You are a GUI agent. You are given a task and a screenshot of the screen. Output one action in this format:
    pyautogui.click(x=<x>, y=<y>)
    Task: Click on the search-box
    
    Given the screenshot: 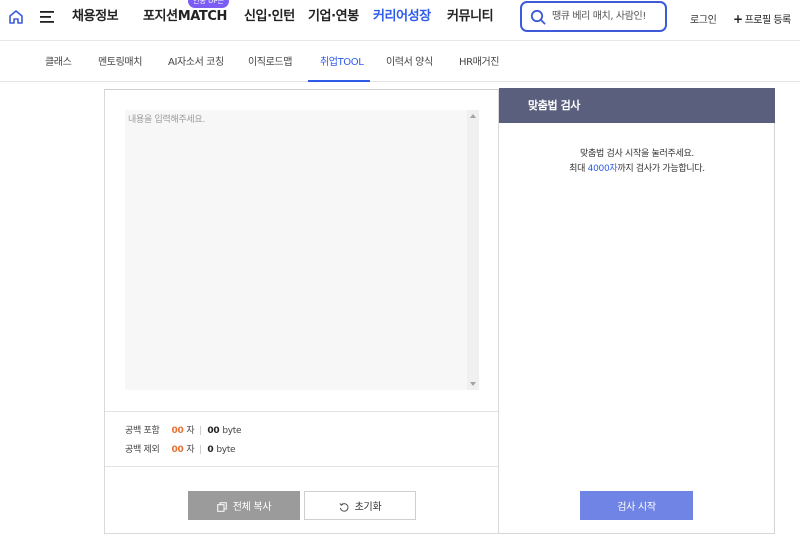 What is the action you would take?
    pyautogui.click(x=593, y=16)
    